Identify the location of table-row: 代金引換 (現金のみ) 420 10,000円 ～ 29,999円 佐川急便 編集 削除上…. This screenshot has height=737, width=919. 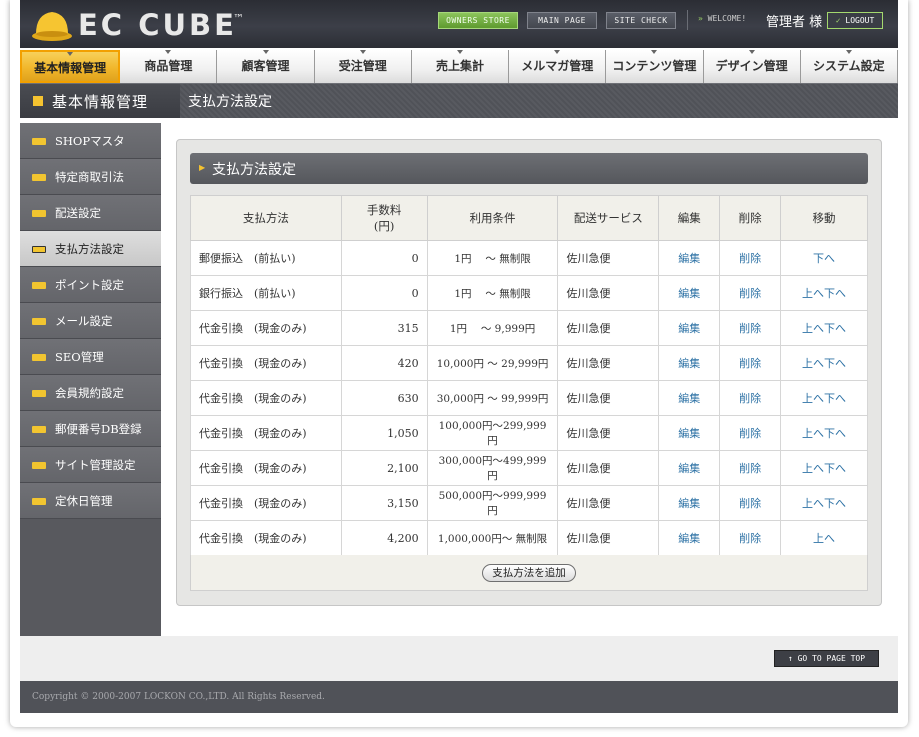
(529, 363).